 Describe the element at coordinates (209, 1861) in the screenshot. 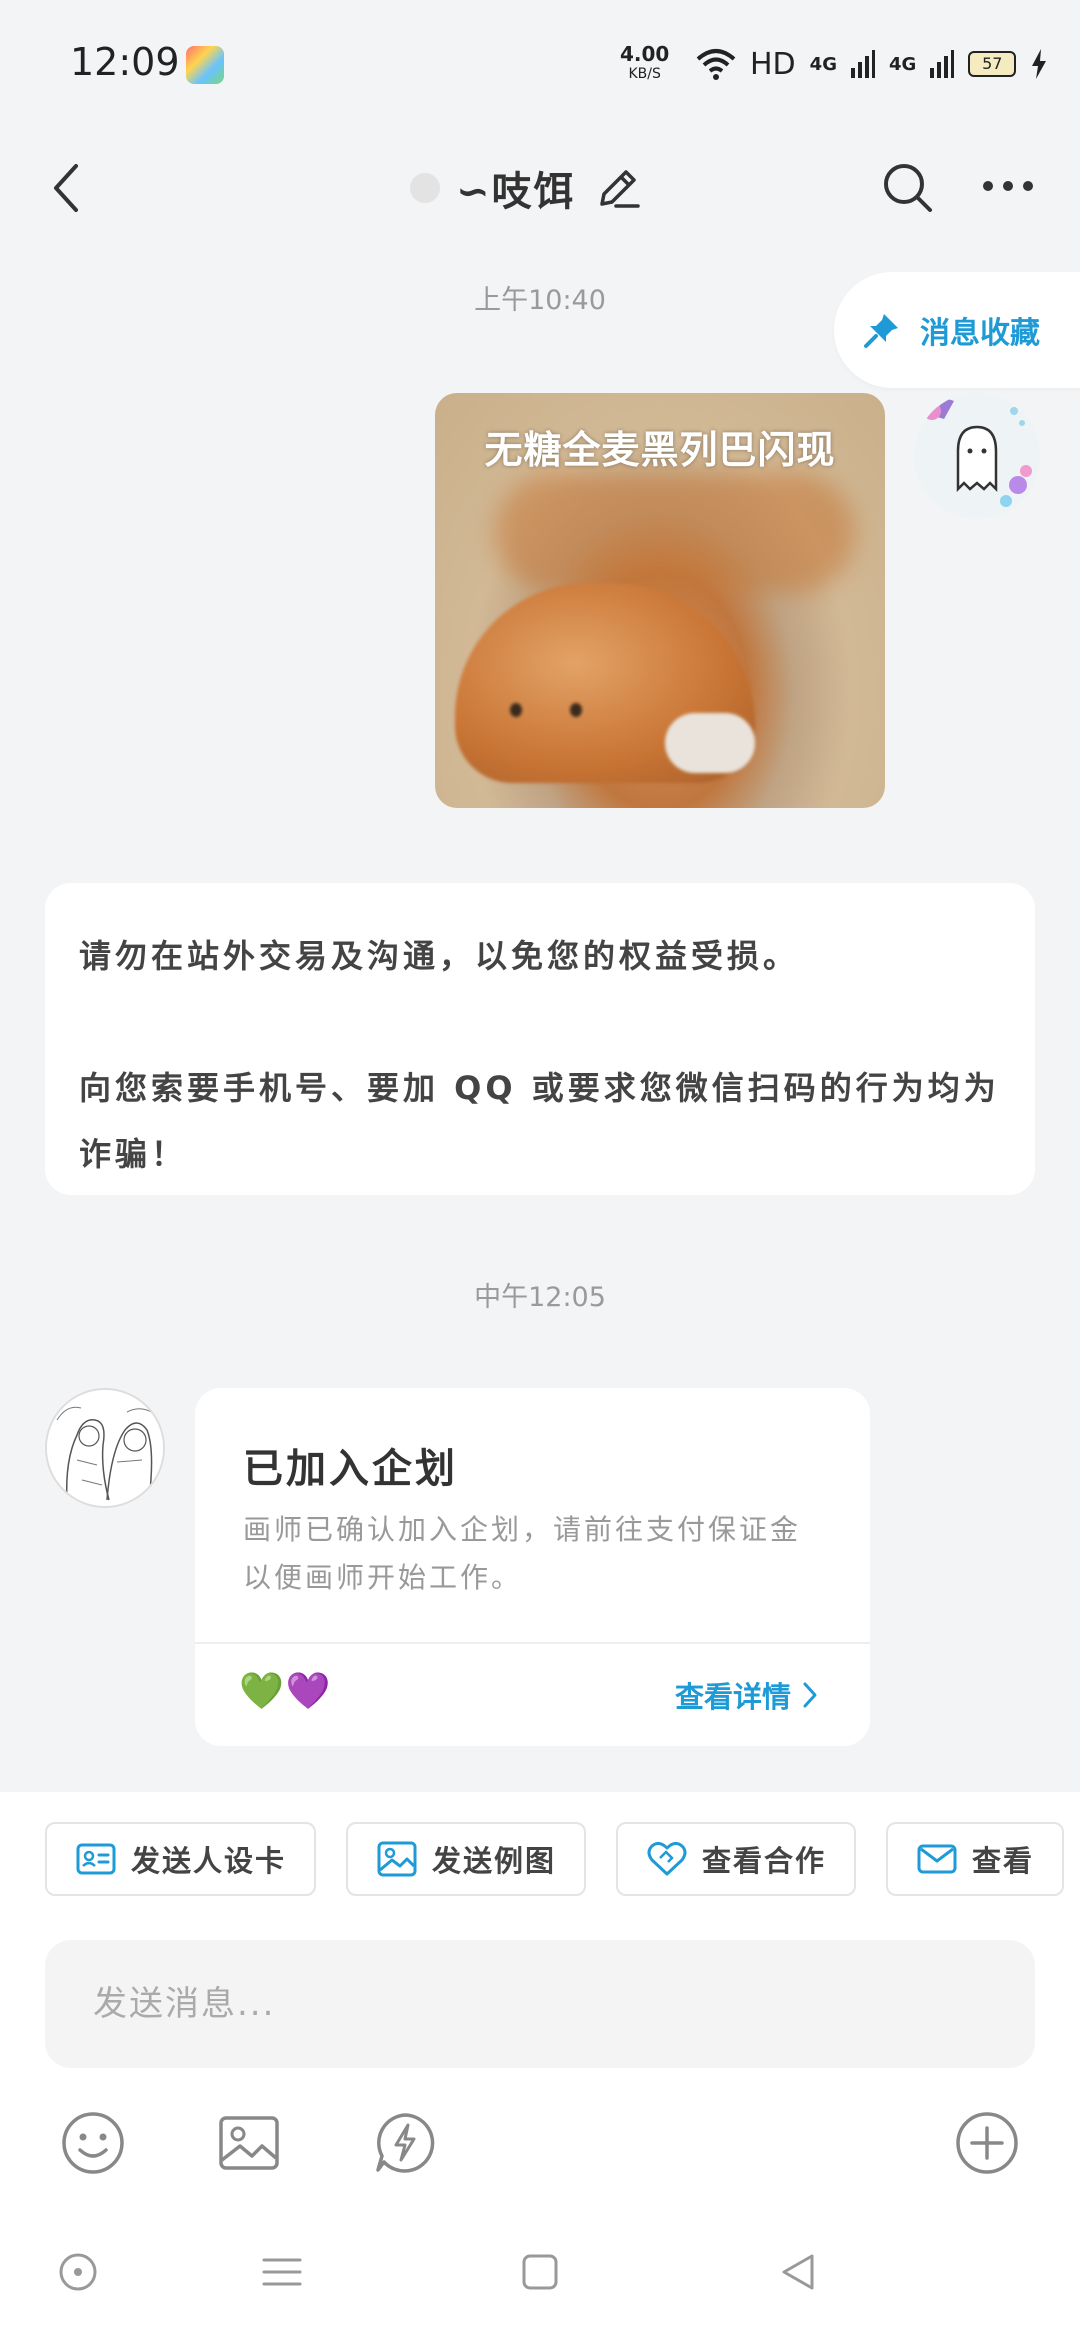

I see `send-character-card-label: 发送人设卡` at that location.